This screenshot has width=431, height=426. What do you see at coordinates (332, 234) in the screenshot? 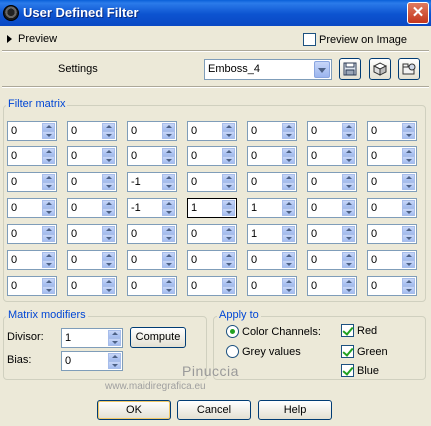
I see `matrix-cell-r4-c5: 0` at bounding box center [332, 234].